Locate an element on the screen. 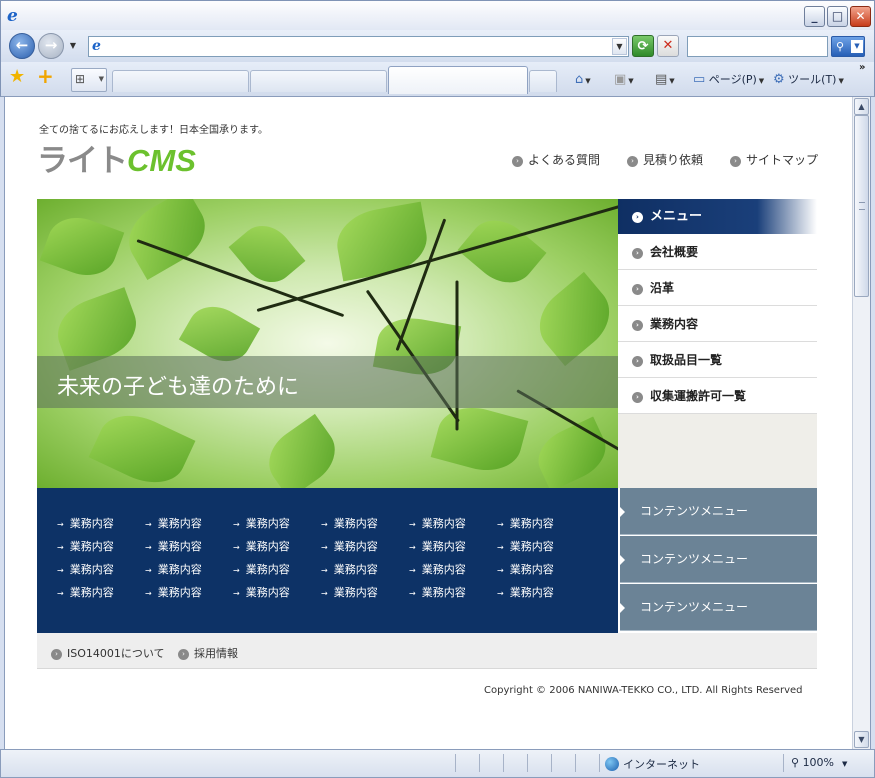 This screenshot has width=875, height=778. page-icon: e is located at coordinates (96, 46).